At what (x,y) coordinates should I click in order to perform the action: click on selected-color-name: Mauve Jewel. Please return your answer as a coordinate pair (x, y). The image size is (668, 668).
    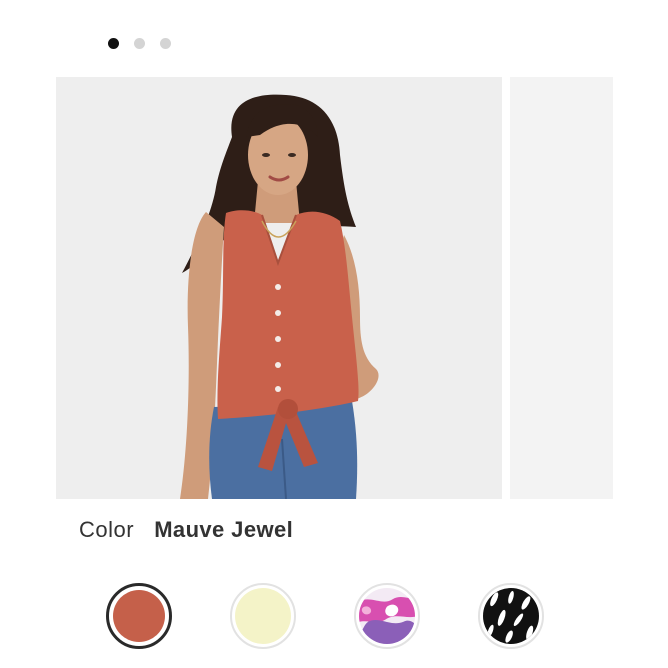
    Looking at the image, I should click on (224, 529).